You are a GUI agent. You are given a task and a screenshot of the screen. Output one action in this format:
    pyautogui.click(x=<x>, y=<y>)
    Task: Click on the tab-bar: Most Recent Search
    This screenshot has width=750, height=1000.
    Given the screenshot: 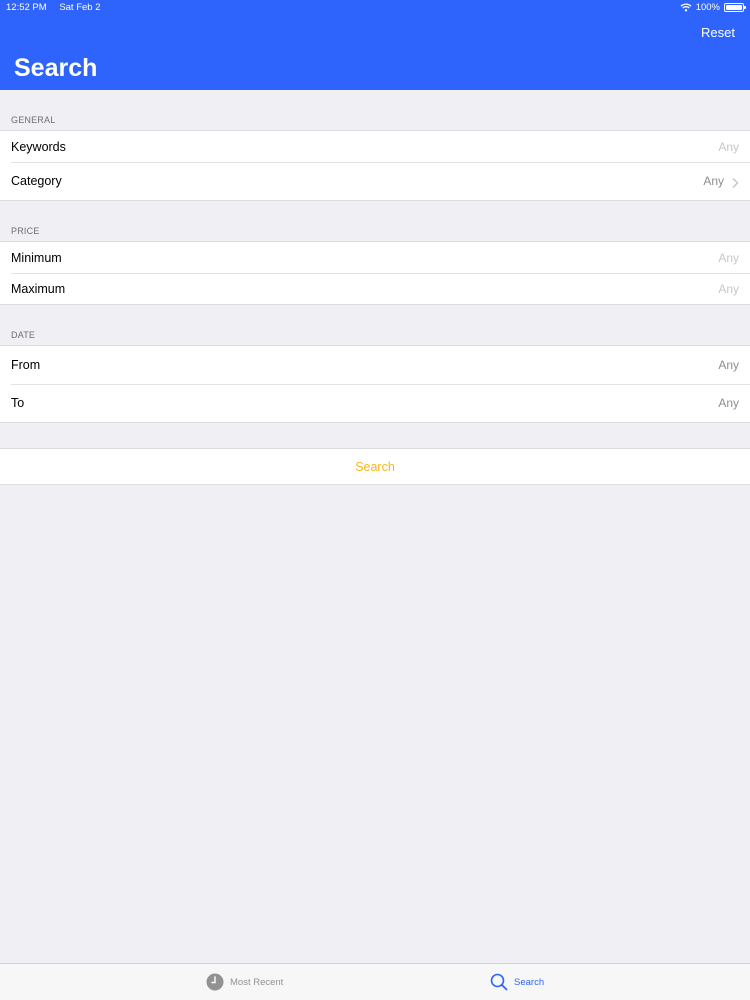 What is the action you would take?
    pyautogui.click(x=375, y=981)
    